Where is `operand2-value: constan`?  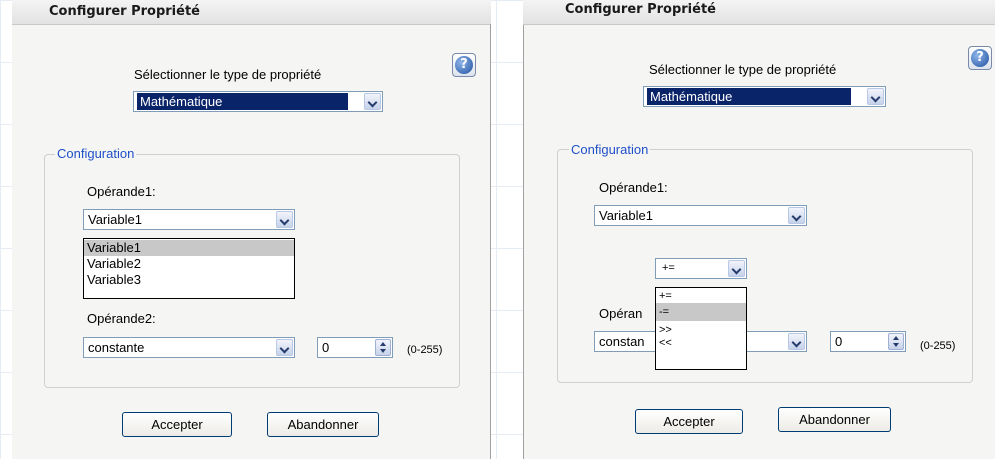
operand2-value: constan is located at coordinates (622, 341).